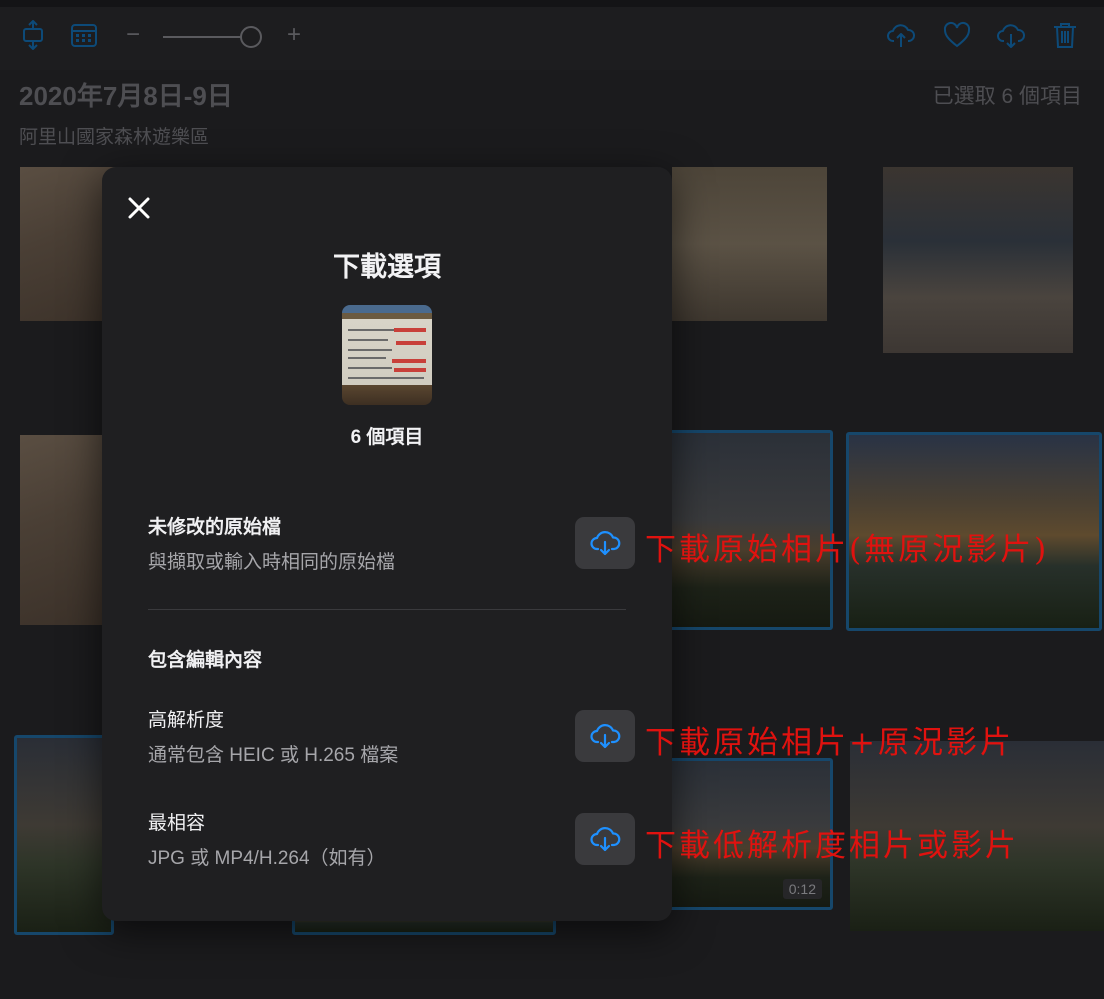  Describe the element at coordinates (901, 35) in the screenshot. I see `upload-cloud-icon` at that location.